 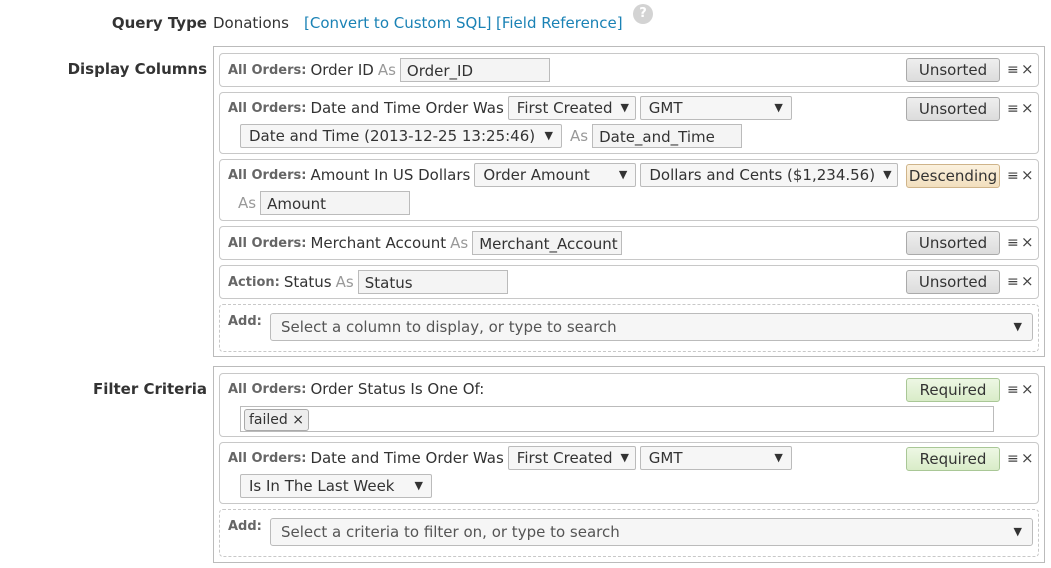 What do you see at coordinates (474, 70) in the screenshot?
I see `alias-input: Order_ID` at bounding box center [474, 70].